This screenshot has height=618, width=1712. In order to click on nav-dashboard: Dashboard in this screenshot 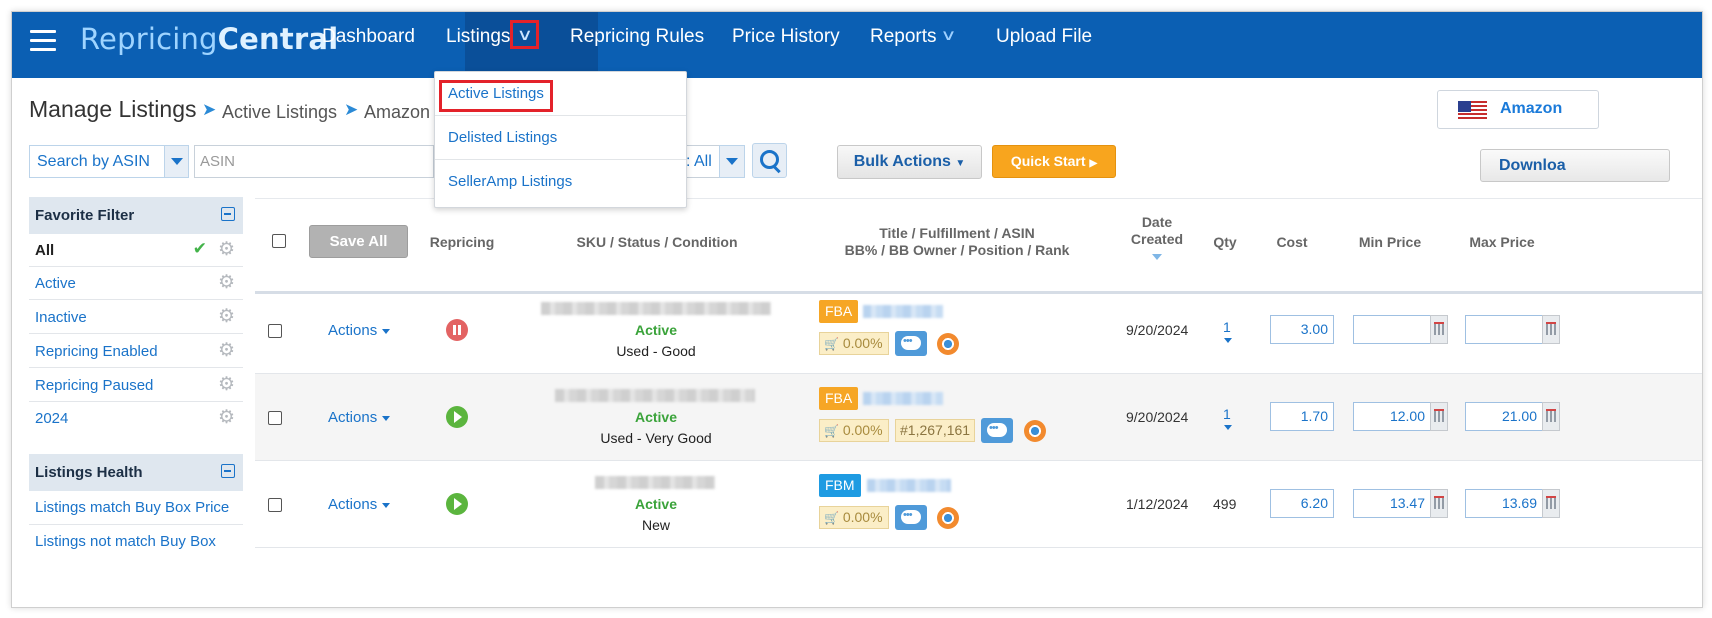, I will do `click(368, 45)`.